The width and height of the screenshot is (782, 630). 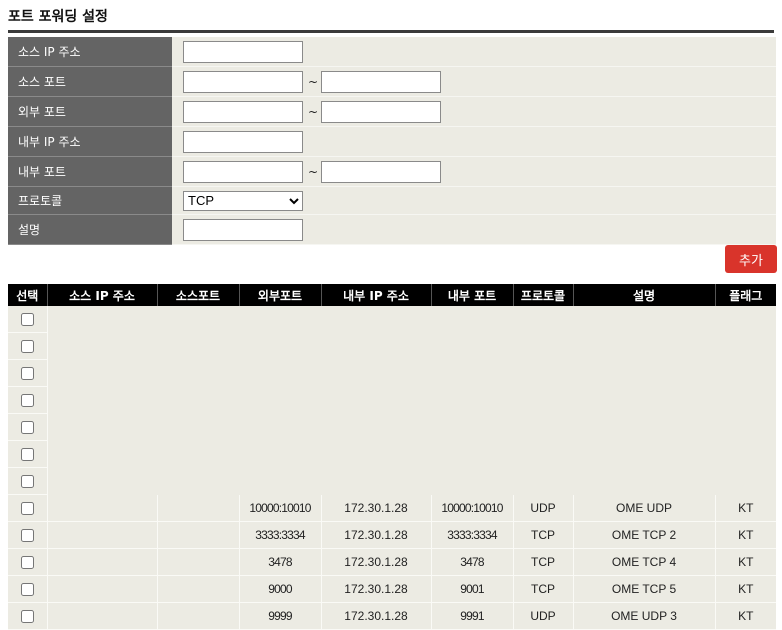 I want to click on form-row-source-port: 소스 포트 ~, so click(x=392, y=82).